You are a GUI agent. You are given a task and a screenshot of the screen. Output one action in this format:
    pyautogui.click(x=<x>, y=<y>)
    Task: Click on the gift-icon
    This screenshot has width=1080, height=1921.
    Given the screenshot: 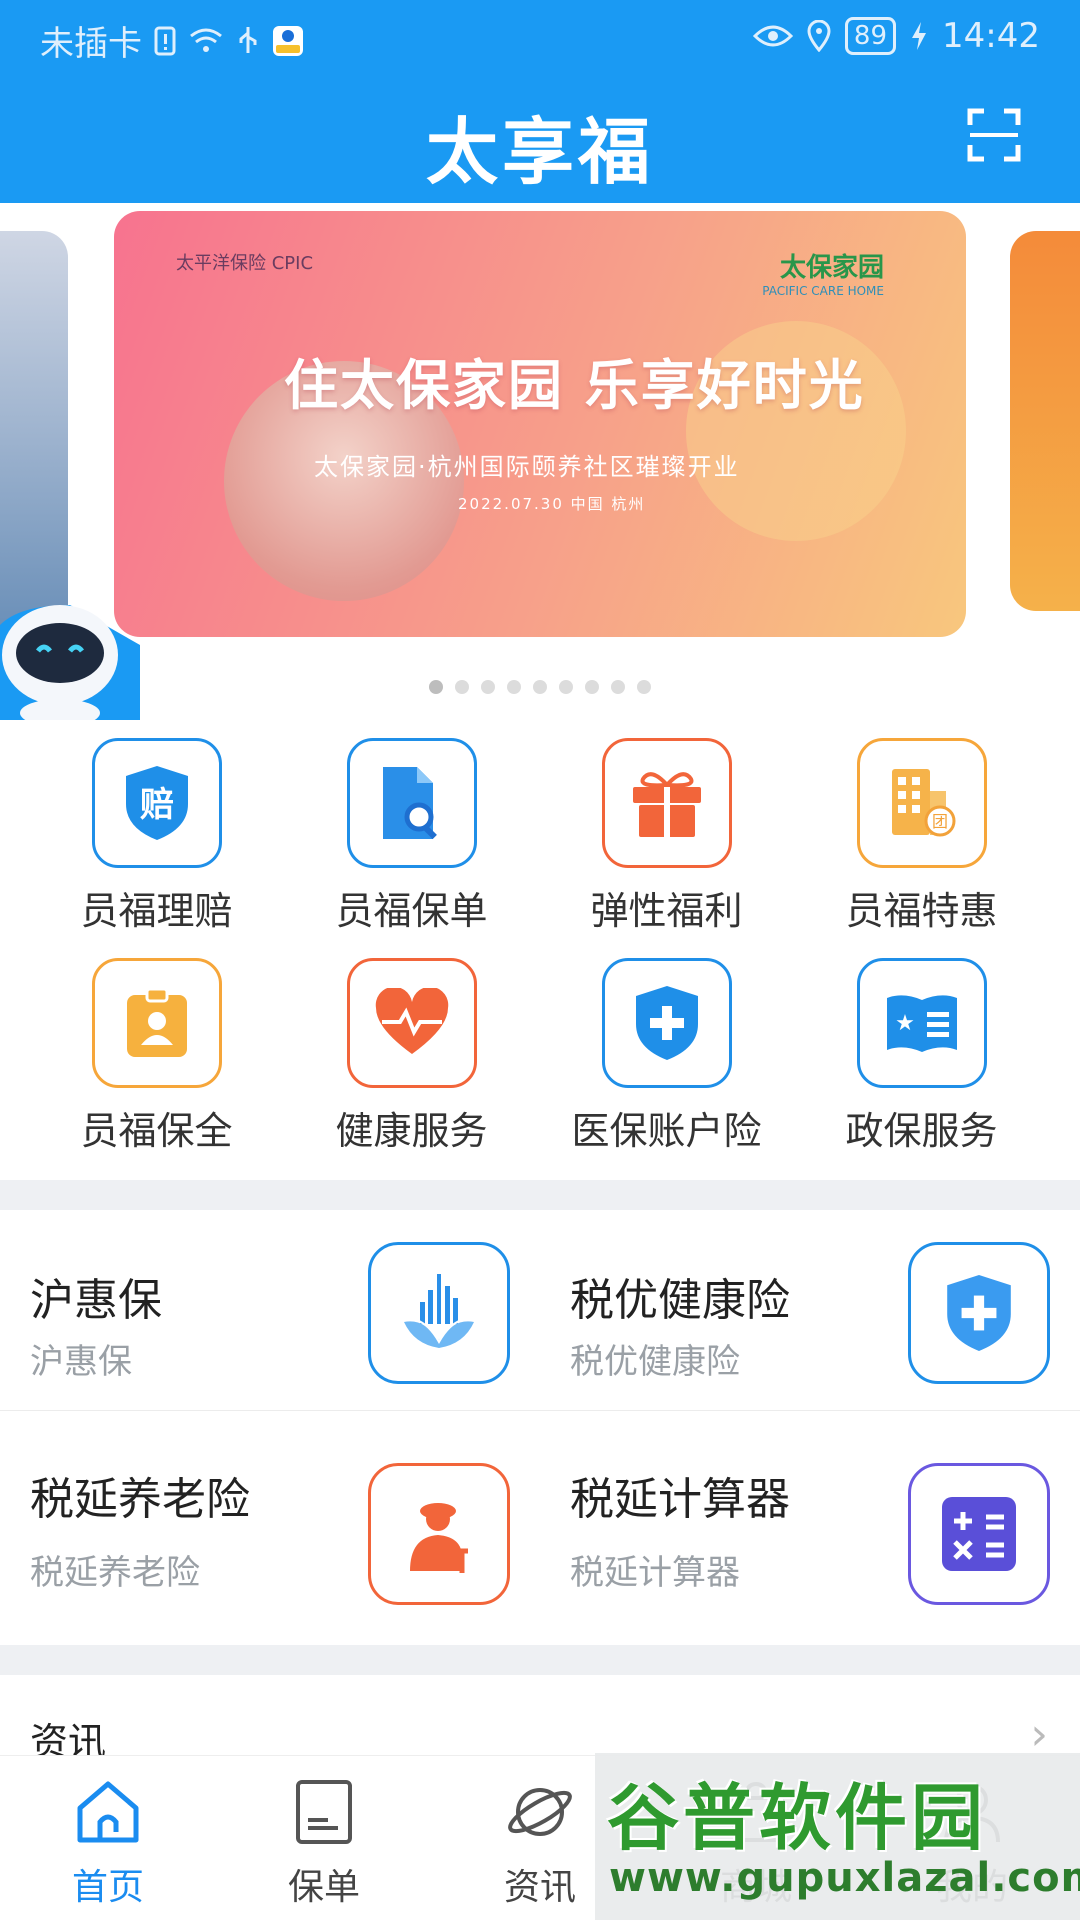 What is the action you would take?
    pyautogui.click(x=666, y=803)
    